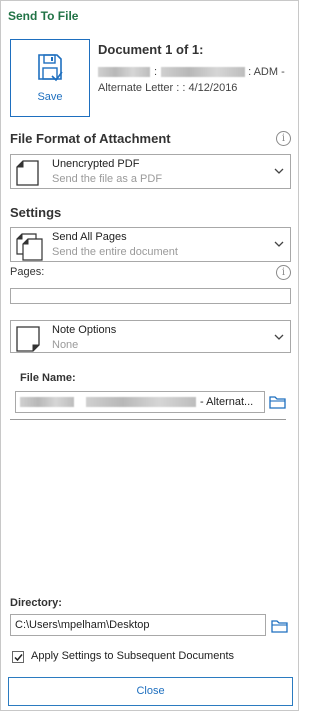 The width and height of the screenshot is (320, 711). Describe the element at coordinates (150, 171) in the screenshot. I see `file-format-dropdown: Unencrypted PDF Send the file as a PDF` at that location.